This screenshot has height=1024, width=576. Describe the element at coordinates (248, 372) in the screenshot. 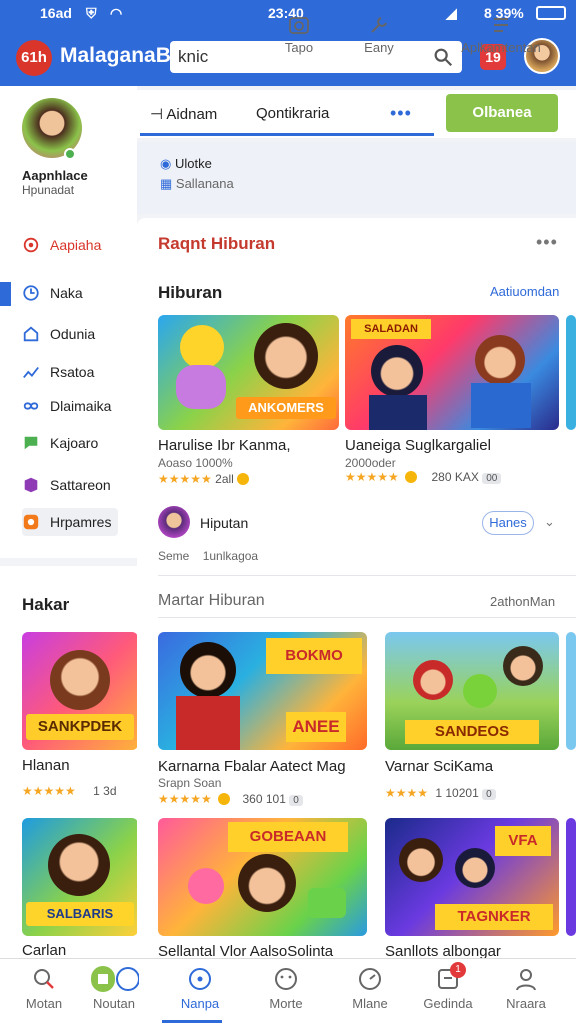

I see `game-thumbnail: ANKOMERS` at that location.